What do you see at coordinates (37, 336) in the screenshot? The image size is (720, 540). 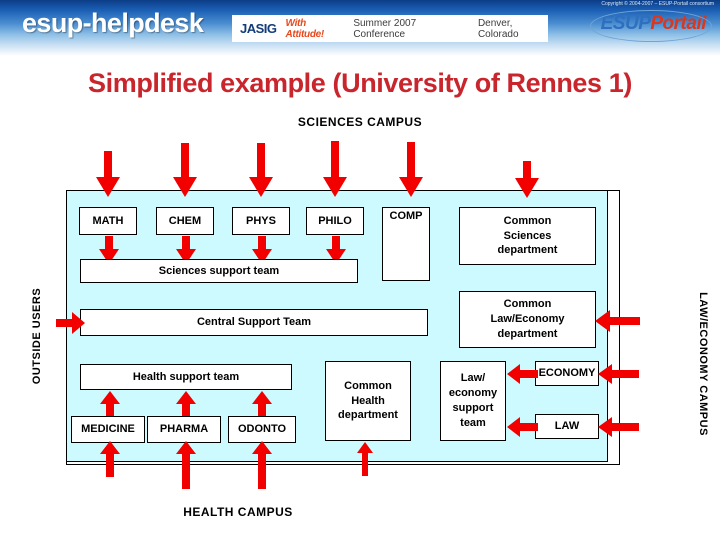 I see `outside-users-label: OUTSIDE USERS` at bounding box center [37, 336].